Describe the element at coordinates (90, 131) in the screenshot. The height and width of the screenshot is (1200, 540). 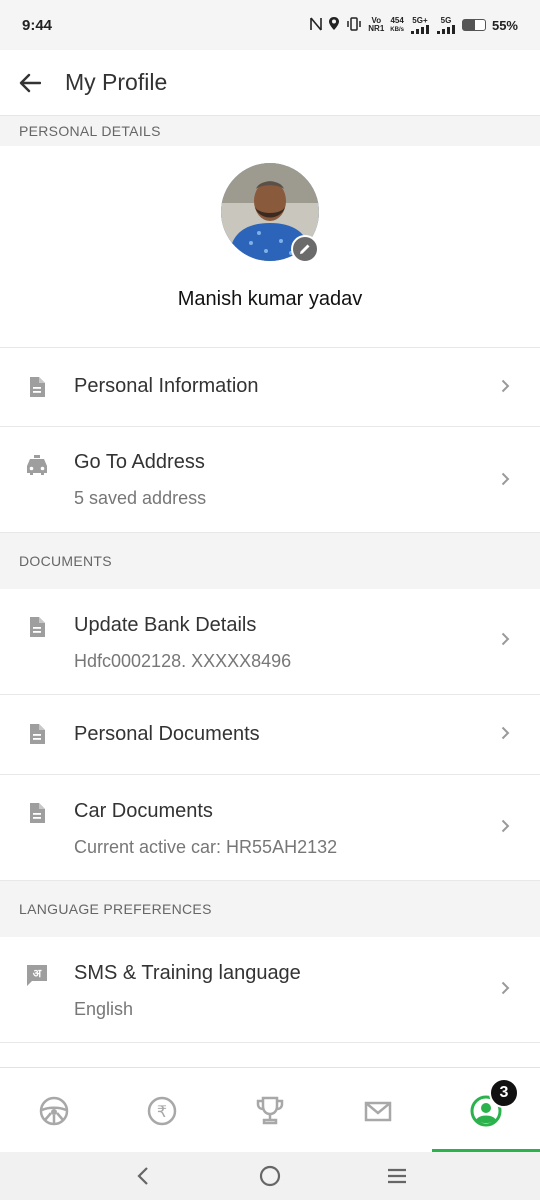
I see `section-label: PERSONAL DETAILS` at that location.